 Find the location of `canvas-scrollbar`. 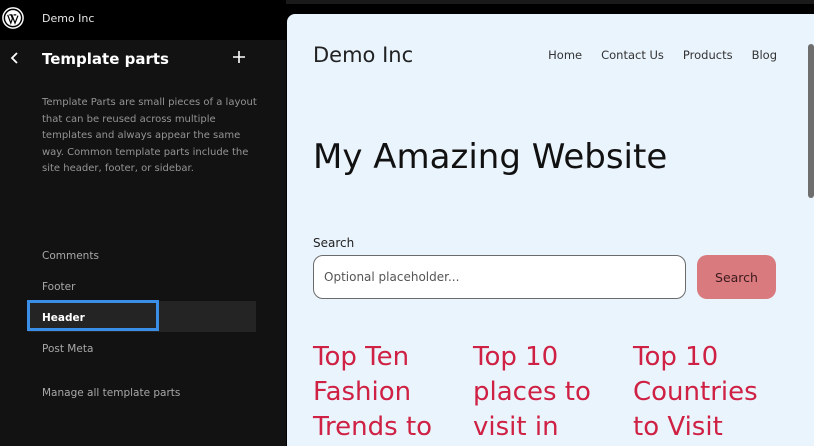

canvas-scrollbar is located at coordinates (811, 121).